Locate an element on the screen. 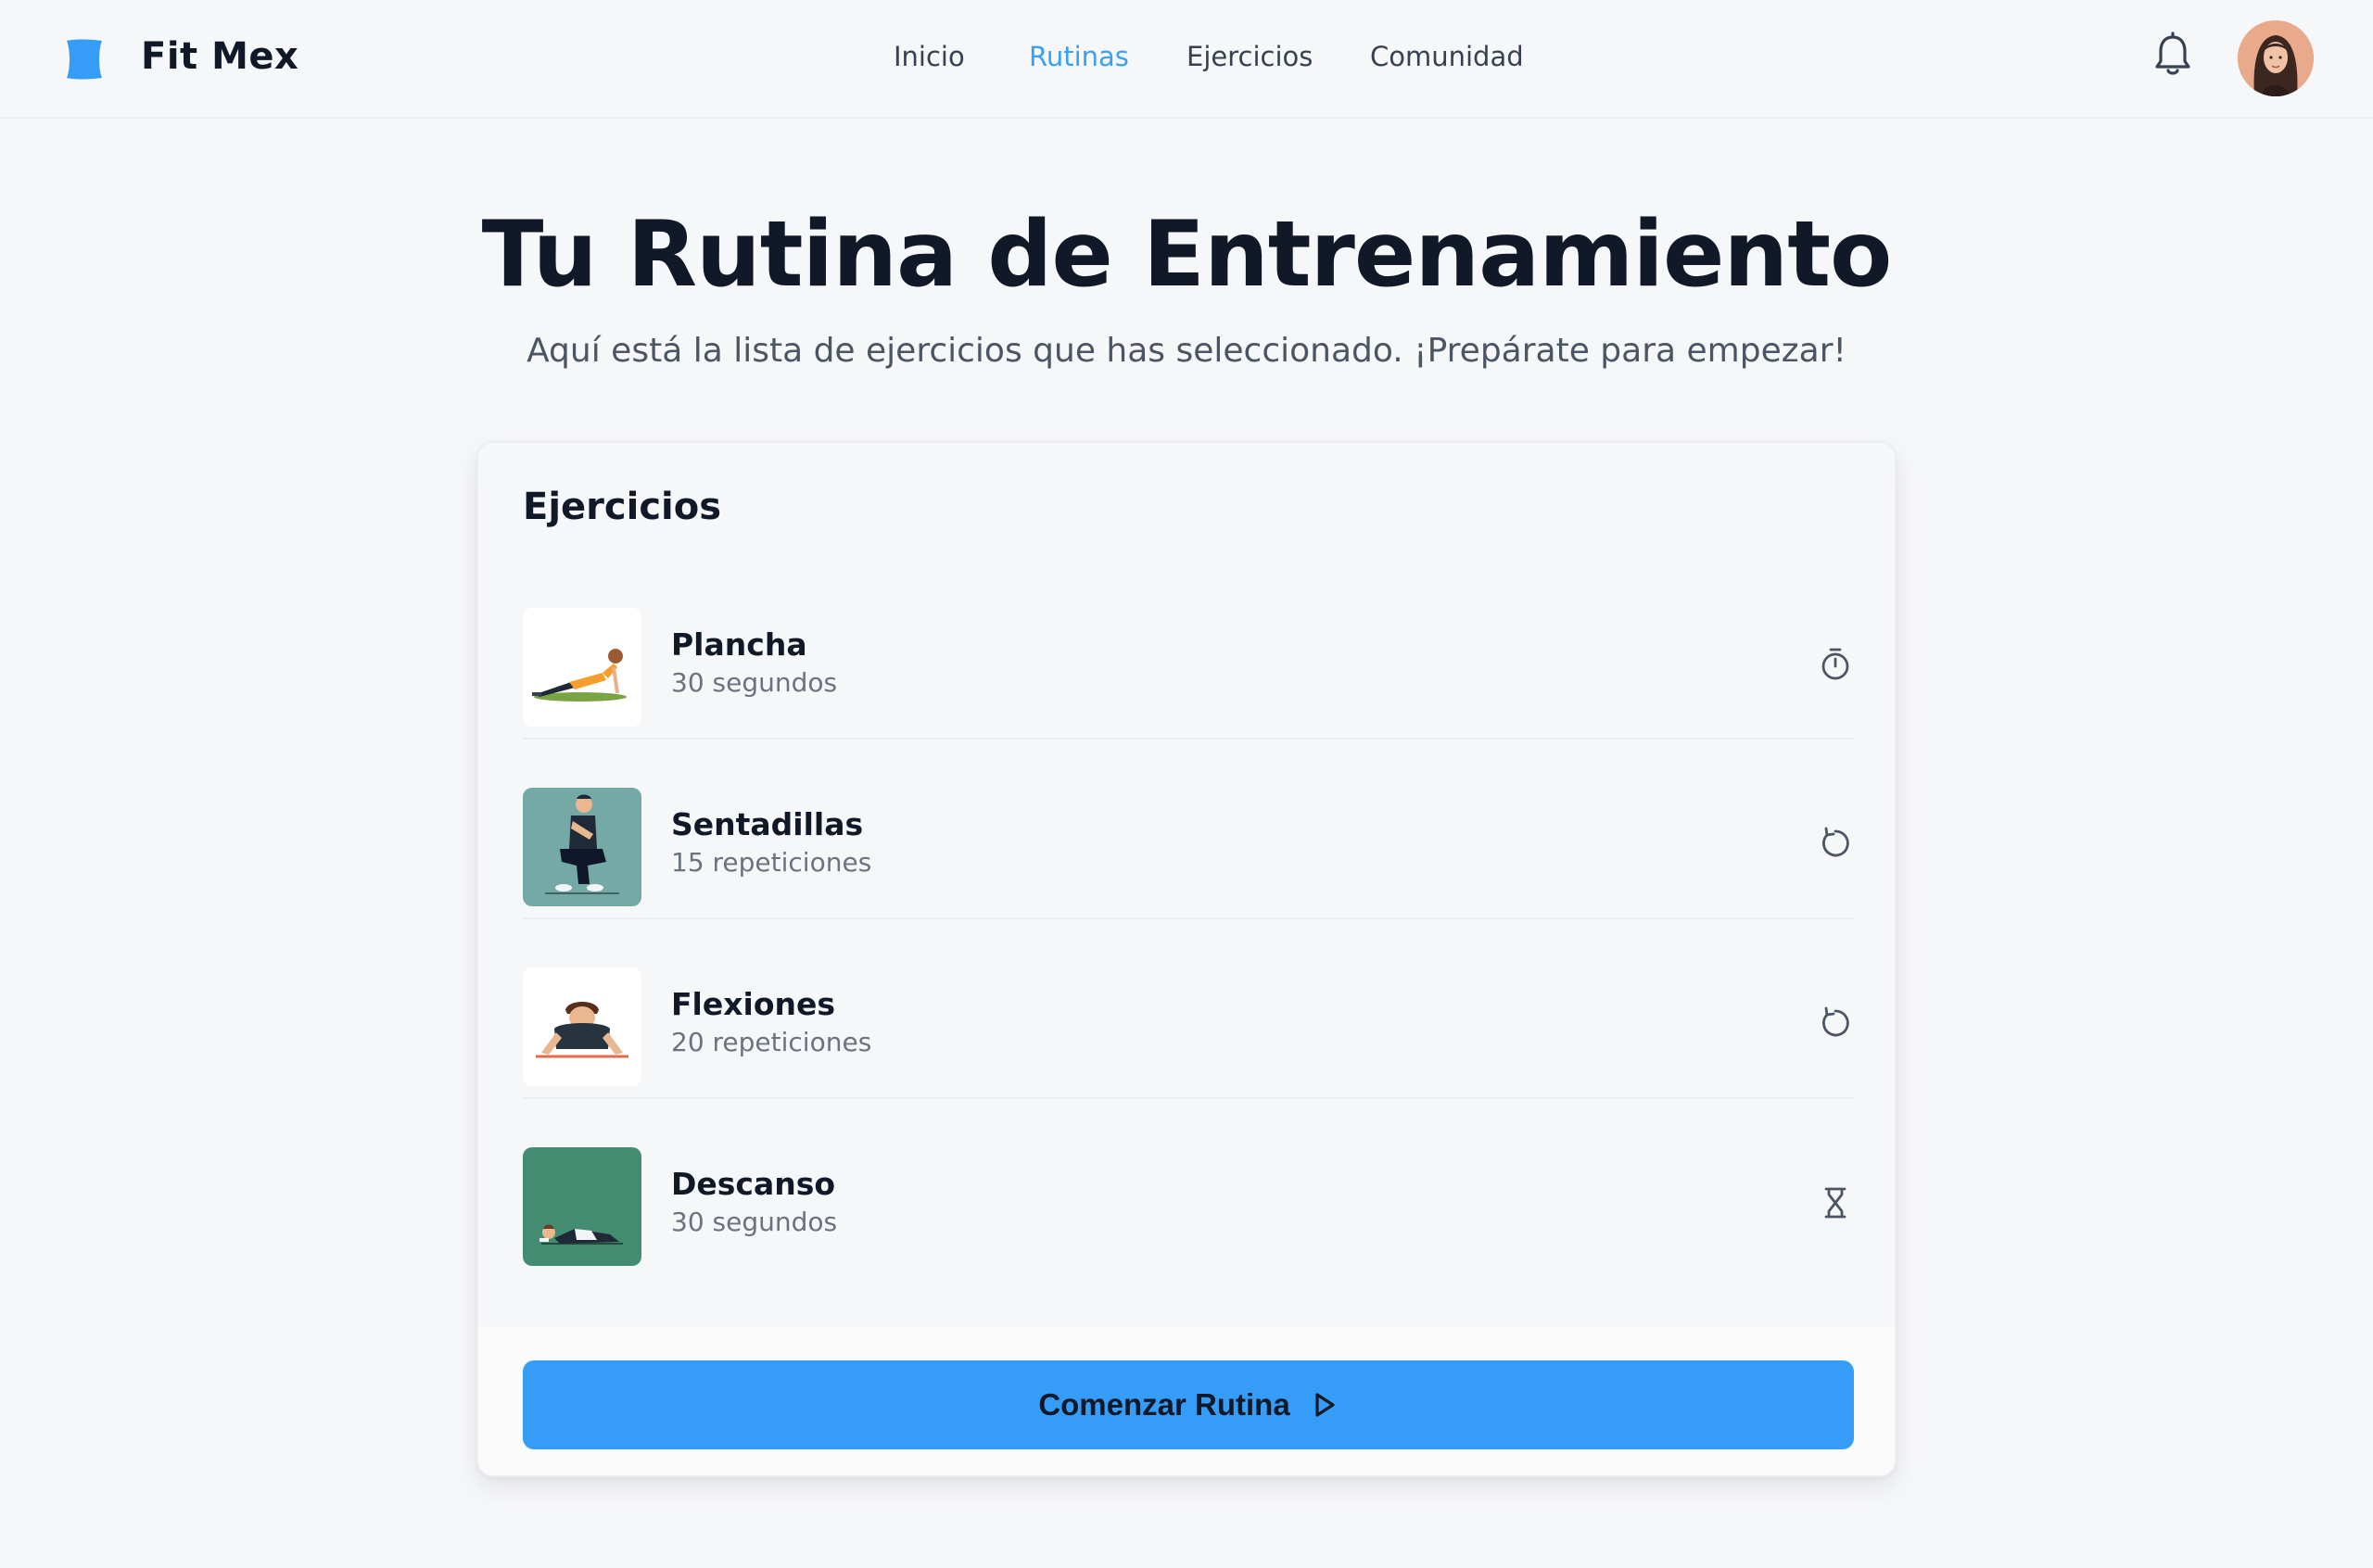 This screenshot has width=2373, height=1568. pushup-illustration is located at coordinates (582, 1026).